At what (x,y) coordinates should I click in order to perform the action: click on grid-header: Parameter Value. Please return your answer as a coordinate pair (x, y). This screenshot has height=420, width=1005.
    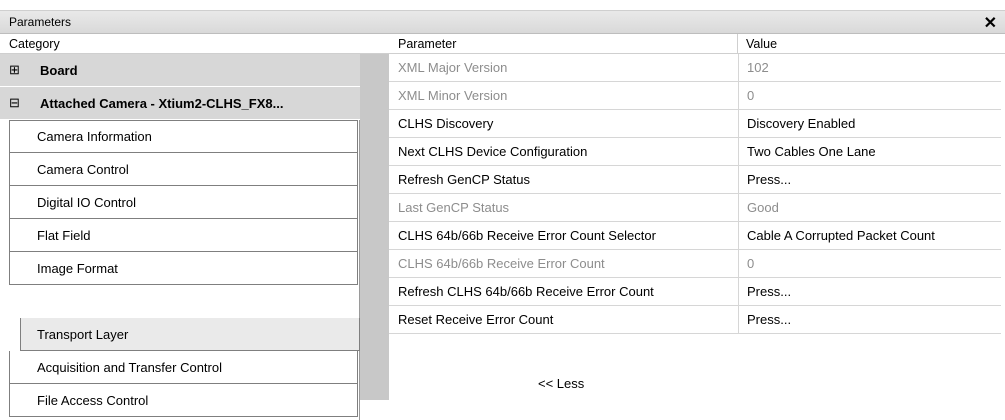
    Looking at the image, I should click on (682, 44).